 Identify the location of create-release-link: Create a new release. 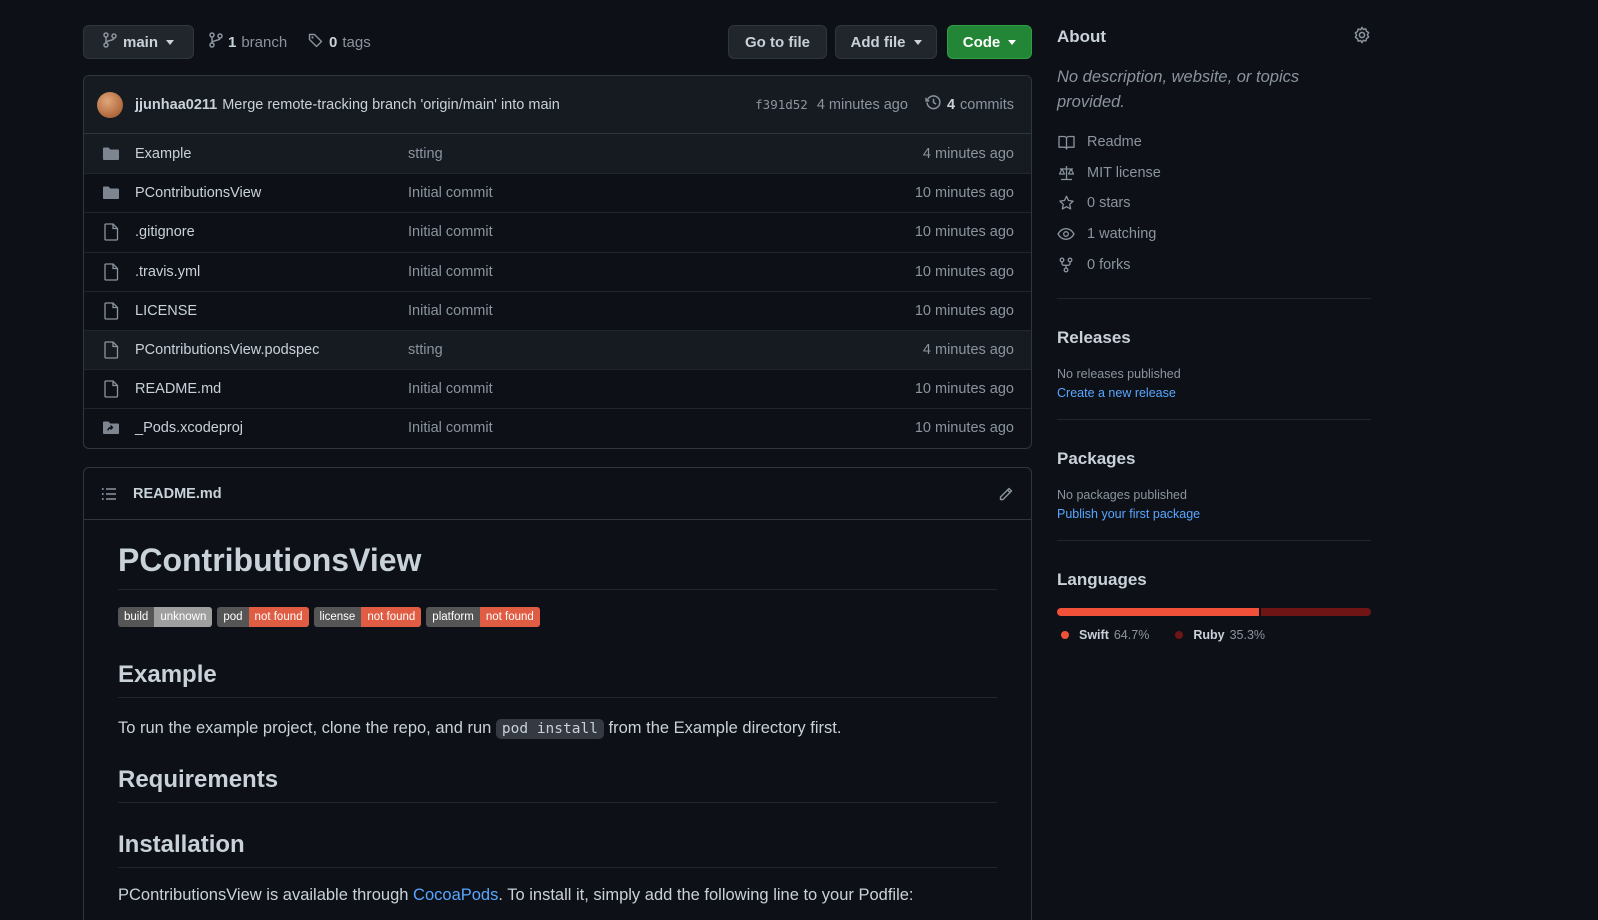
(1214, 393).